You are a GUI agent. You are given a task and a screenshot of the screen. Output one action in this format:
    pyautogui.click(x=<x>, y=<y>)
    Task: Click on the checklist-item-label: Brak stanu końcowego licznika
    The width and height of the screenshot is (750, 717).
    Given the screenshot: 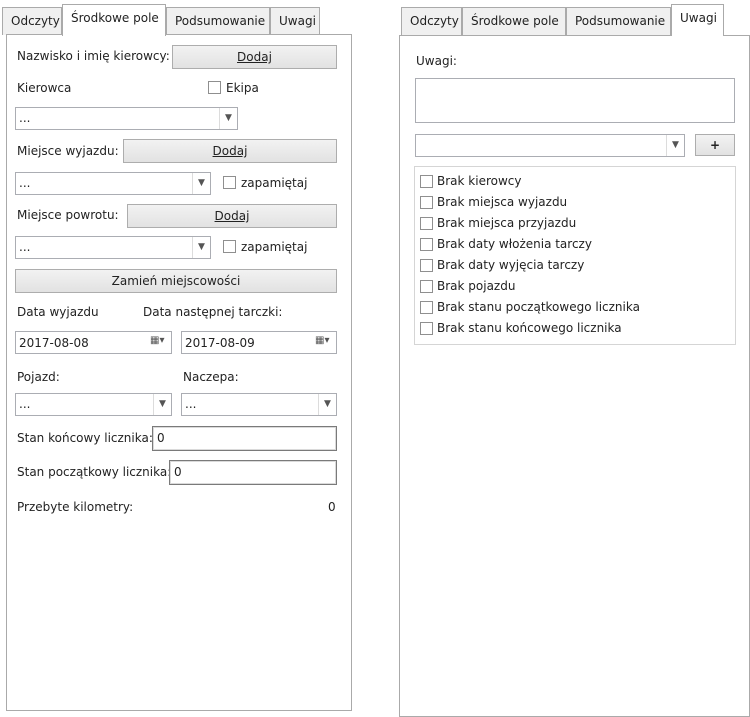 What is the action you would take?
    pyautogui.click(x=529, y=328)
    